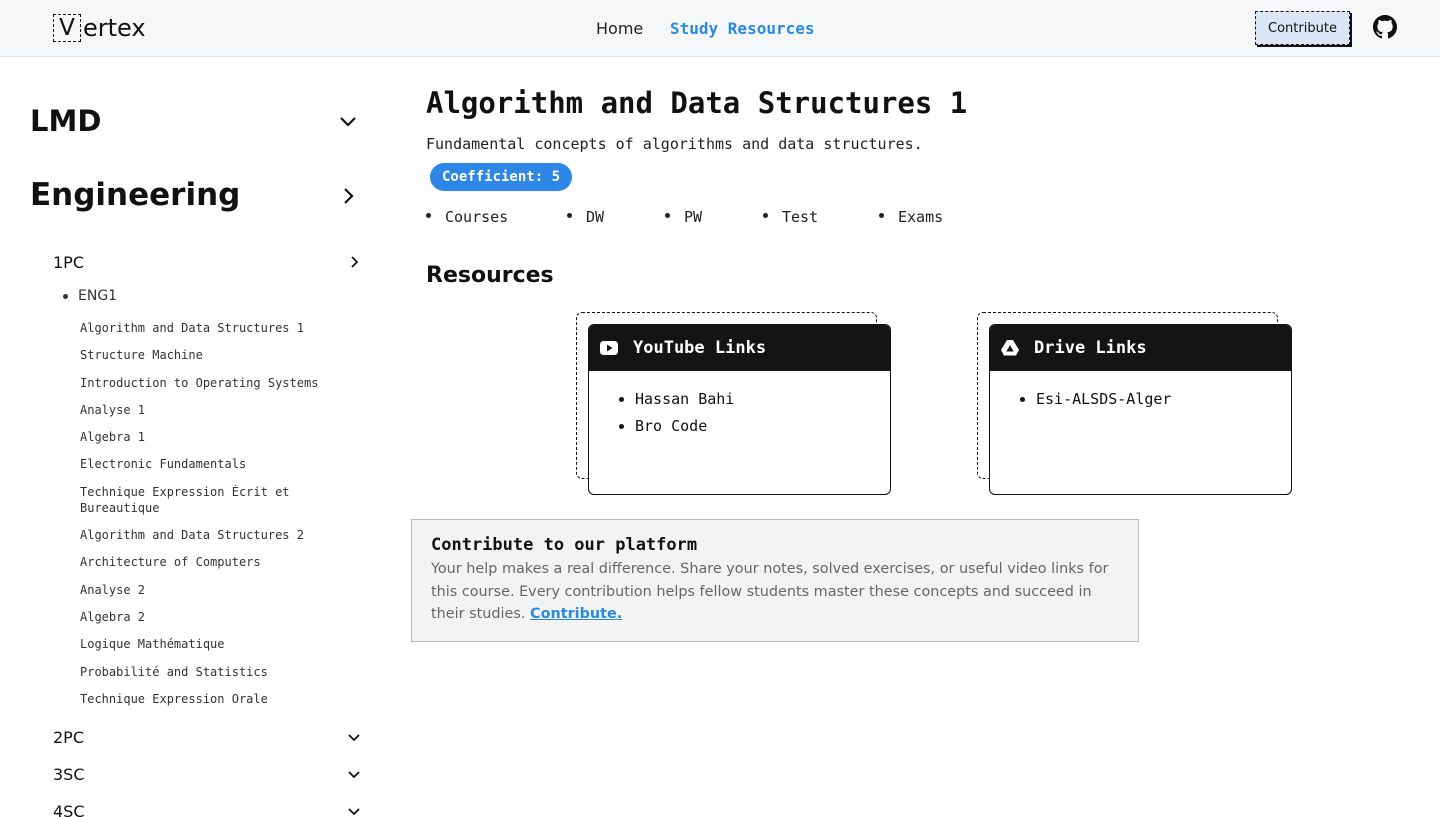 The image size is (1440, 817). I want to click on module-item: Architecture of Computers, so click(210, 562).